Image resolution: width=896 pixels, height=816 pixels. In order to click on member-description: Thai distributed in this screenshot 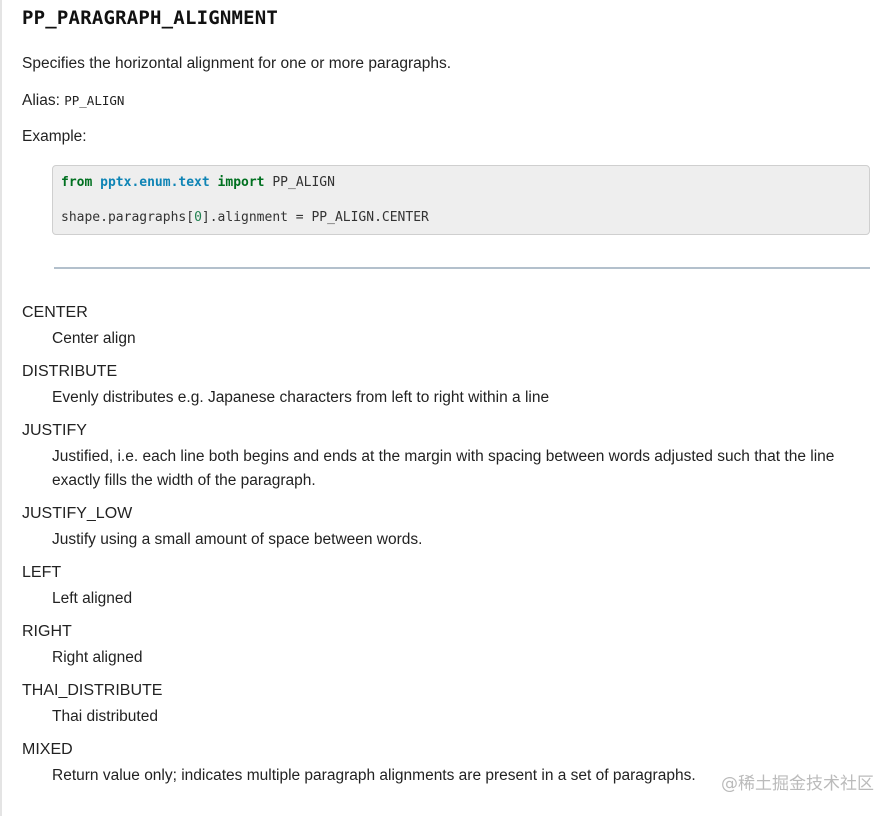, I will do `click(105, 716)`.